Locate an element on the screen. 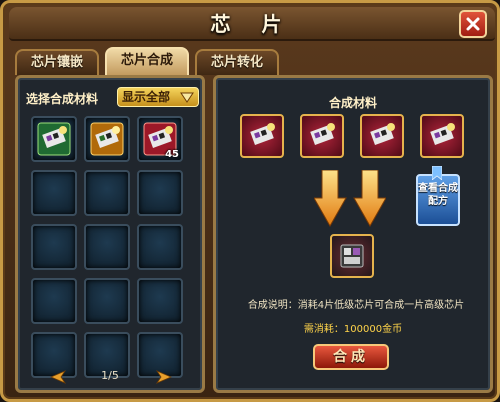 This screenshot has height=402, width=500. pager: 1/5 is located at coordinates (110, 377).